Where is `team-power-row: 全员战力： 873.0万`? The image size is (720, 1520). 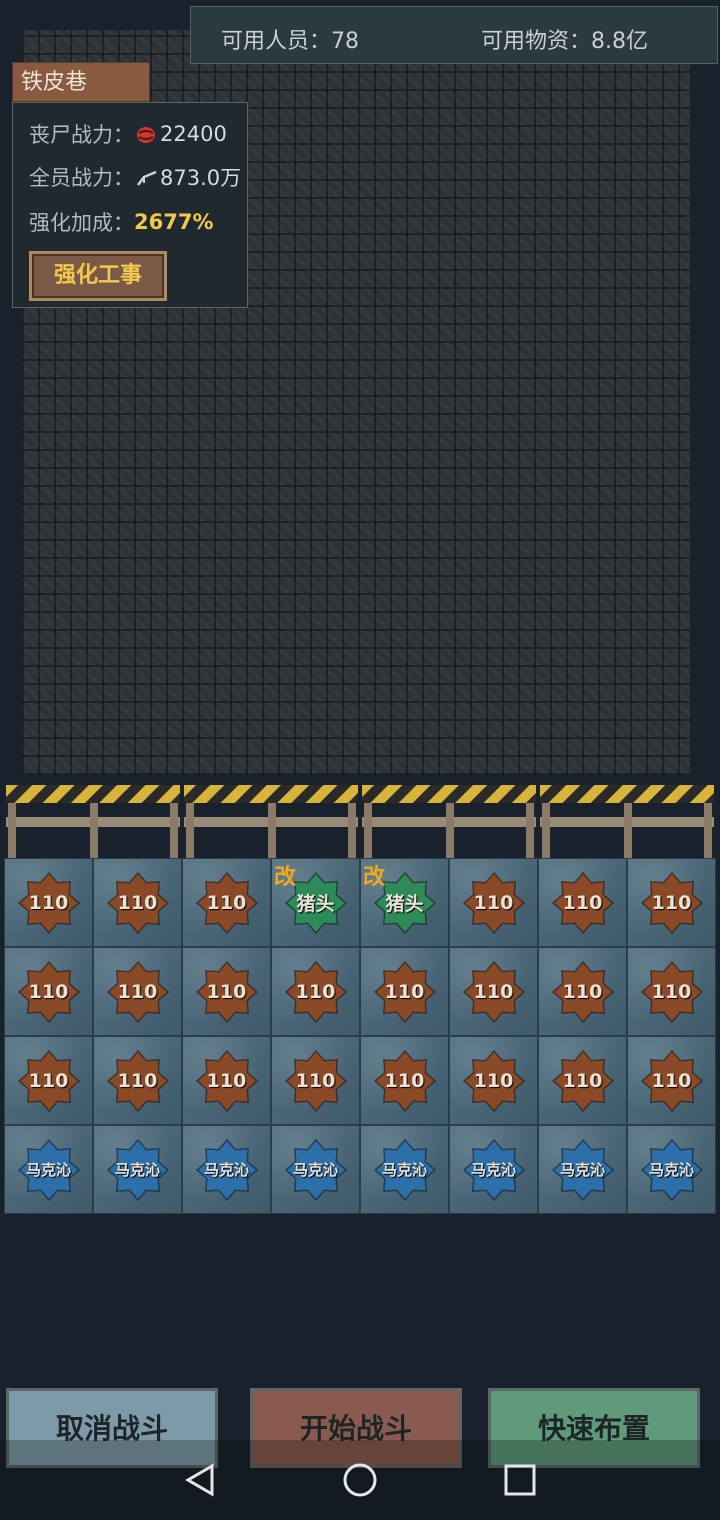
team-power-row: 全员战力： 873.0万 is located at coordinates (135, 177).